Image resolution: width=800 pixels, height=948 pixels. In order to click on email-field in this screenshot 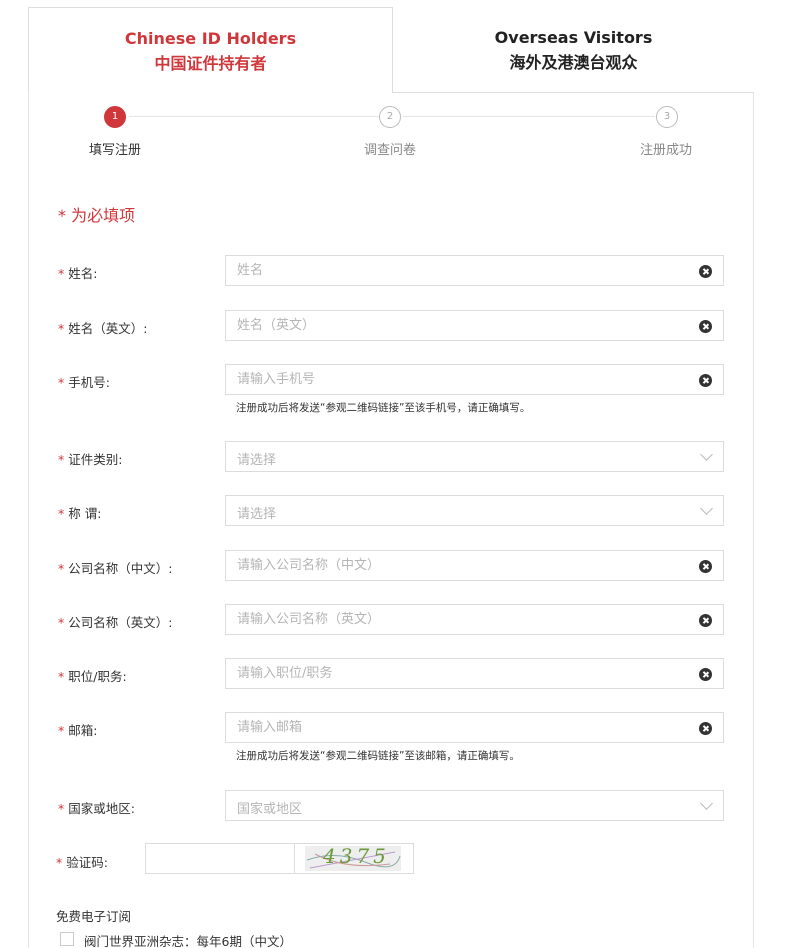, I will do `click(474, 727)`.